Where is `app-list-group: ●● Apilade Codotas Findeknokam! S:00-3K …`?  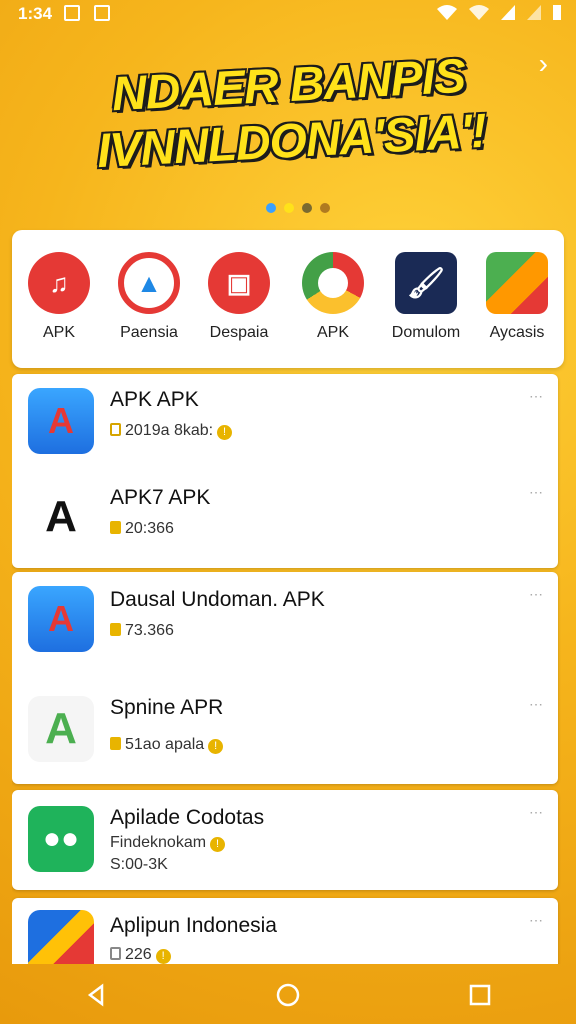
app-list-group: ●● Apilade Codotas Findeknokam! S:00-3K … is located at coordinates (285, 840).